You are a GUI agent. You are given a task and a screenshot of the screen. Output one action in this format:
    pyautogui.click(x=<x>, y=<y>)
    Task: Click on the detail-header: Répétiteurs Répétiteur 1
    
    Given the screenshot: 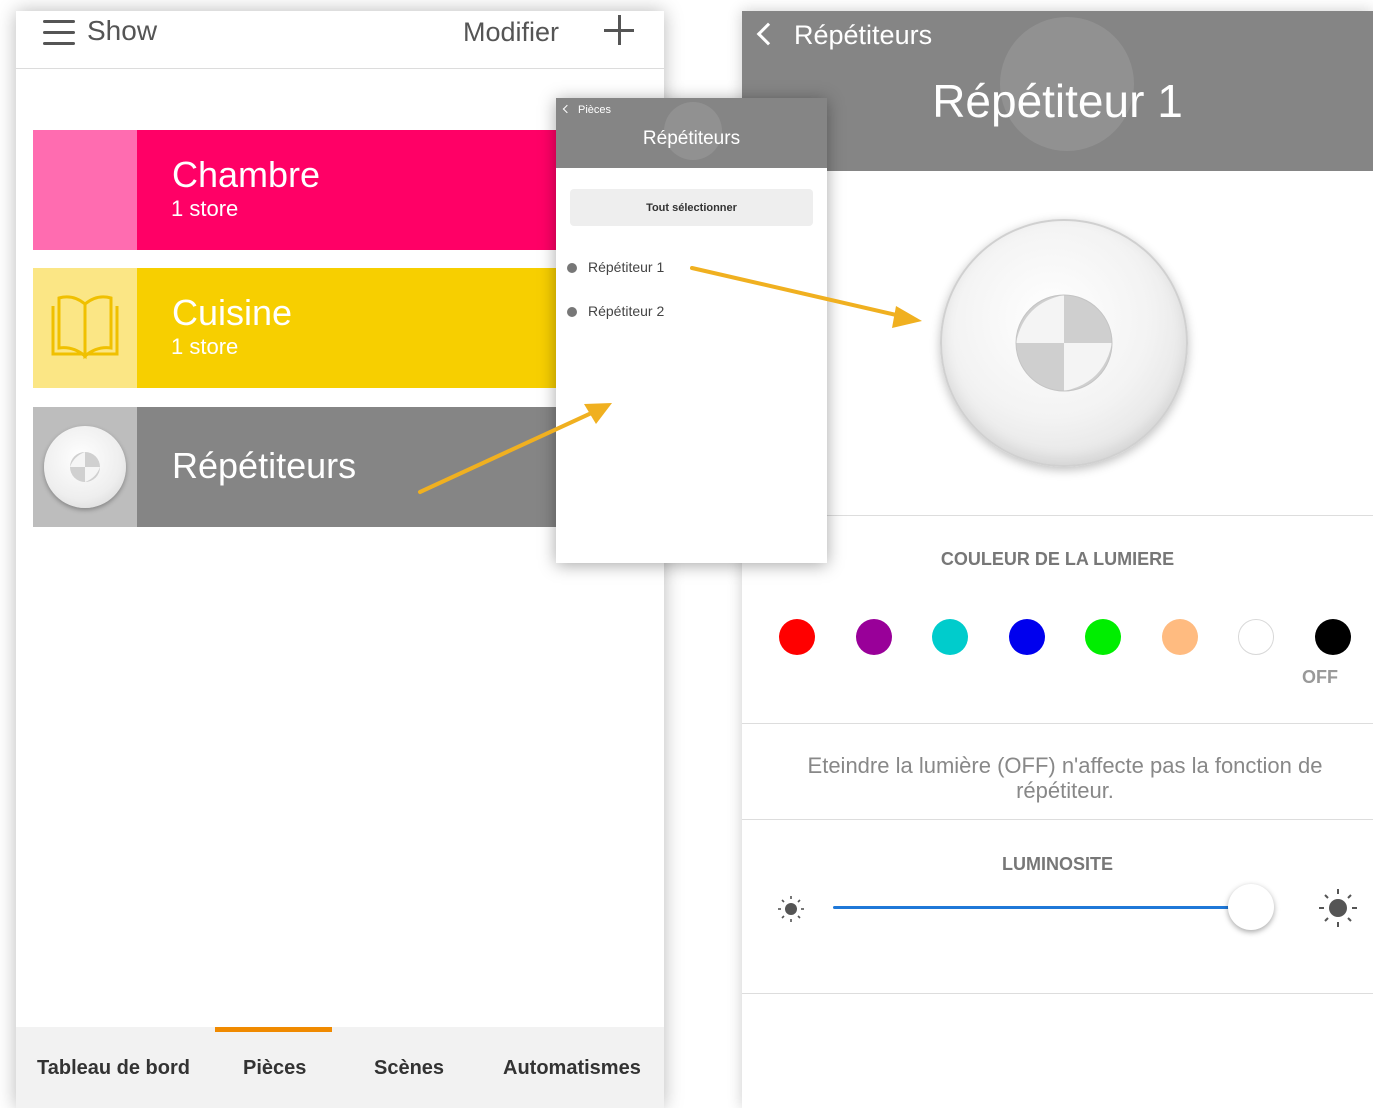 What is the action you would take?
    pyautogui.click(x=1057, y=91)
    